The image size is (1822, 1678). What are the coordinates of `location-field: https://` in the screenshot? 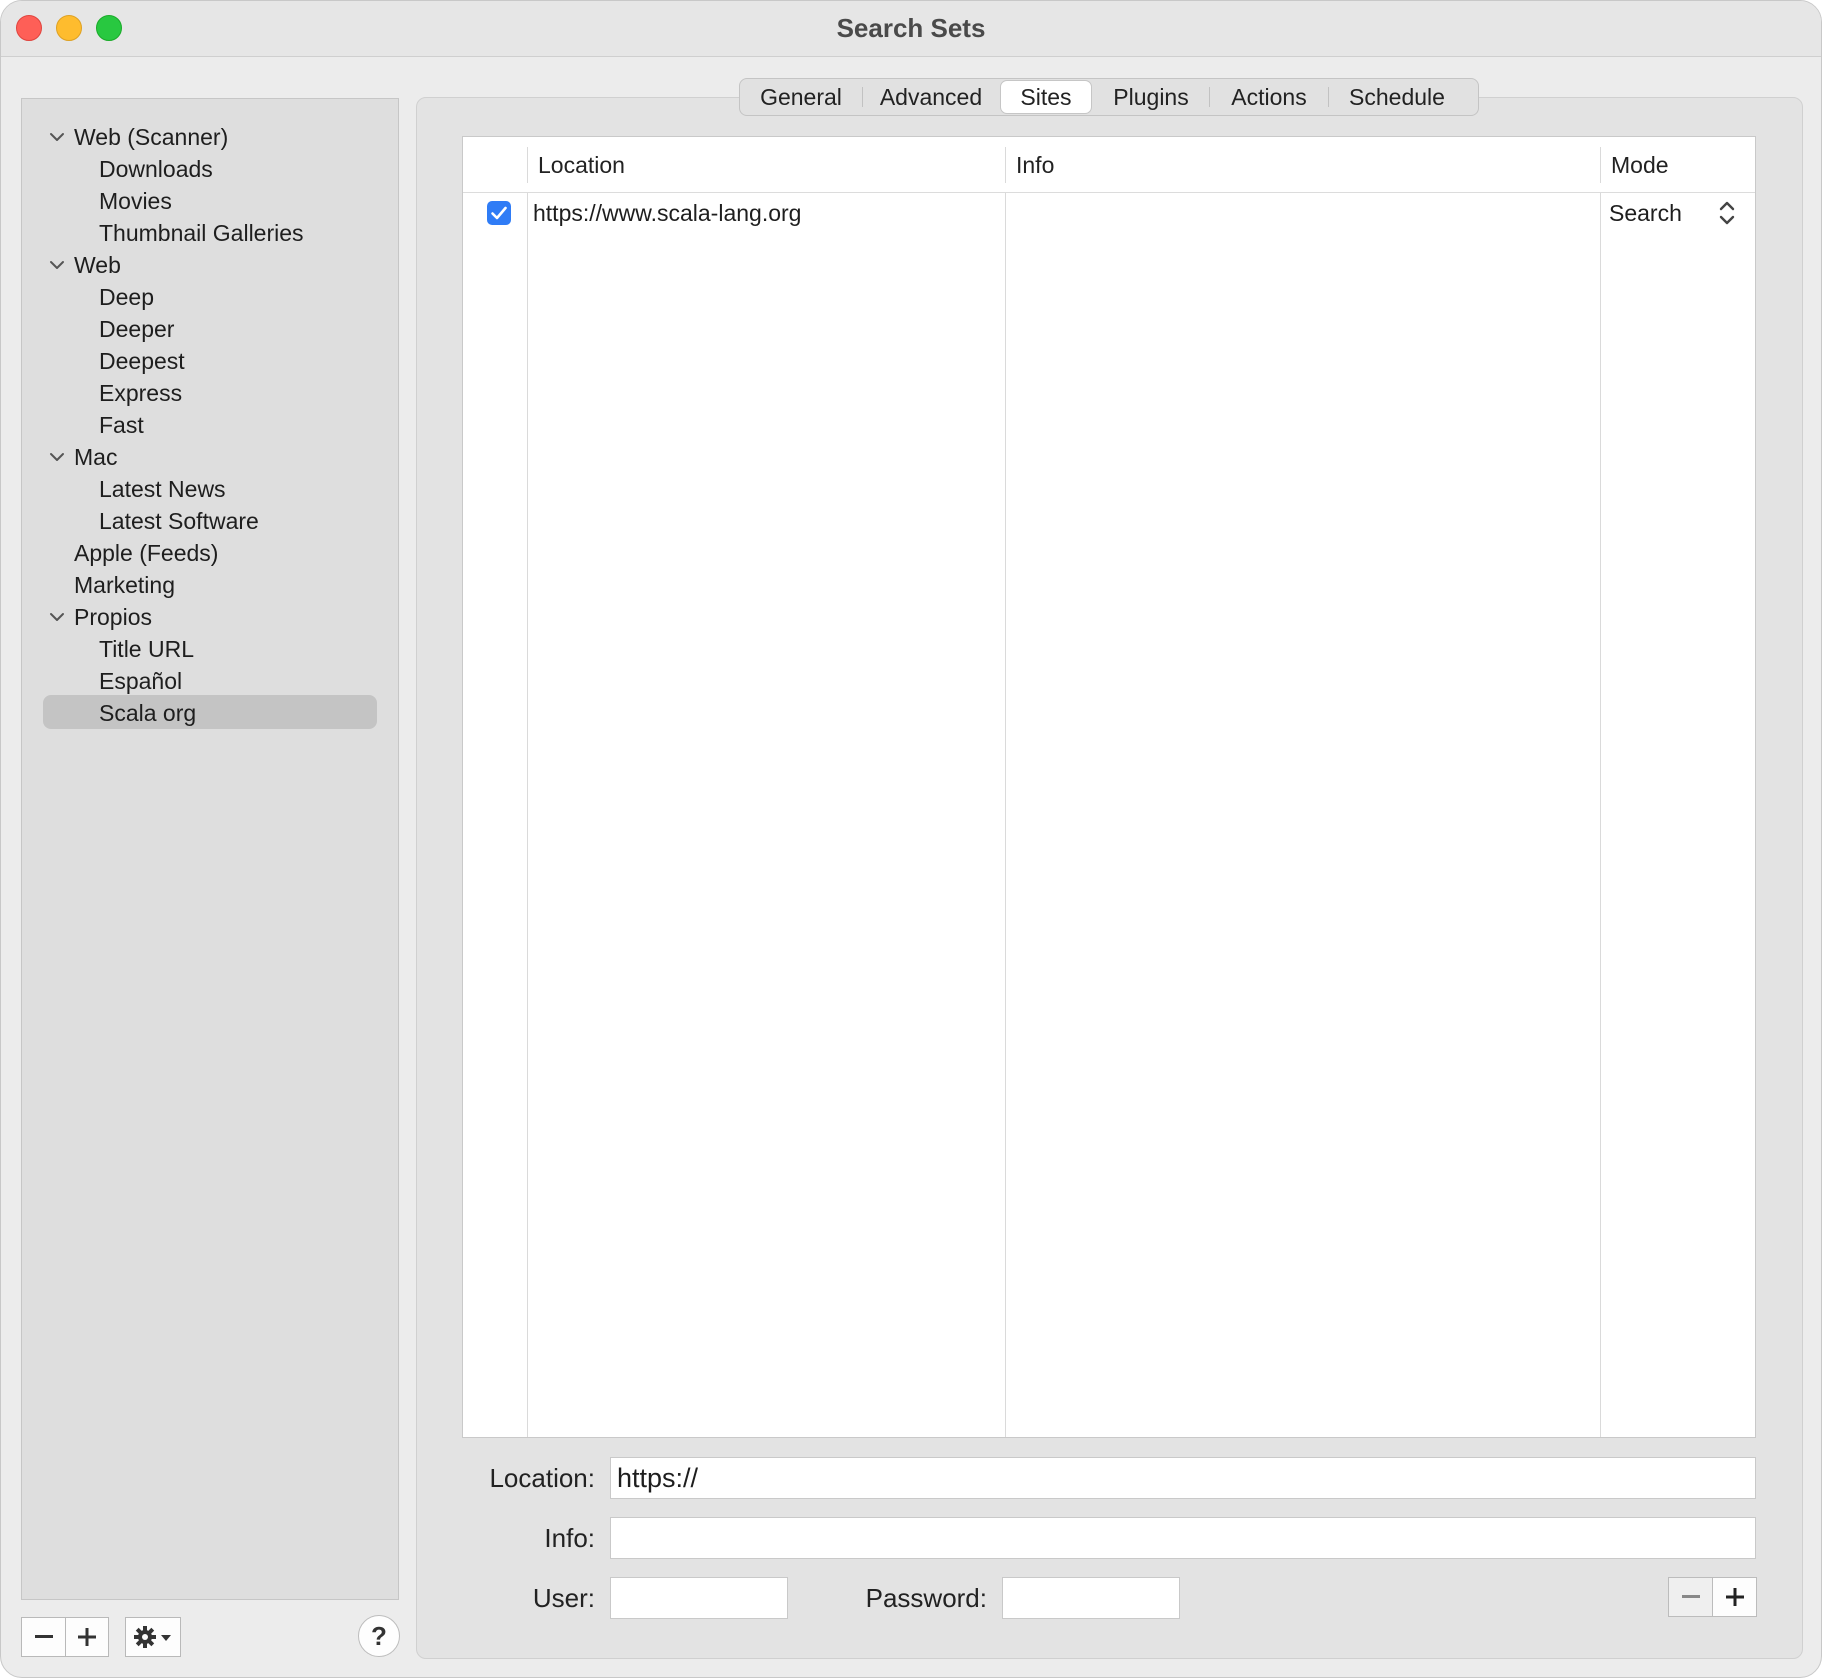 It's located at (1183, 1478).